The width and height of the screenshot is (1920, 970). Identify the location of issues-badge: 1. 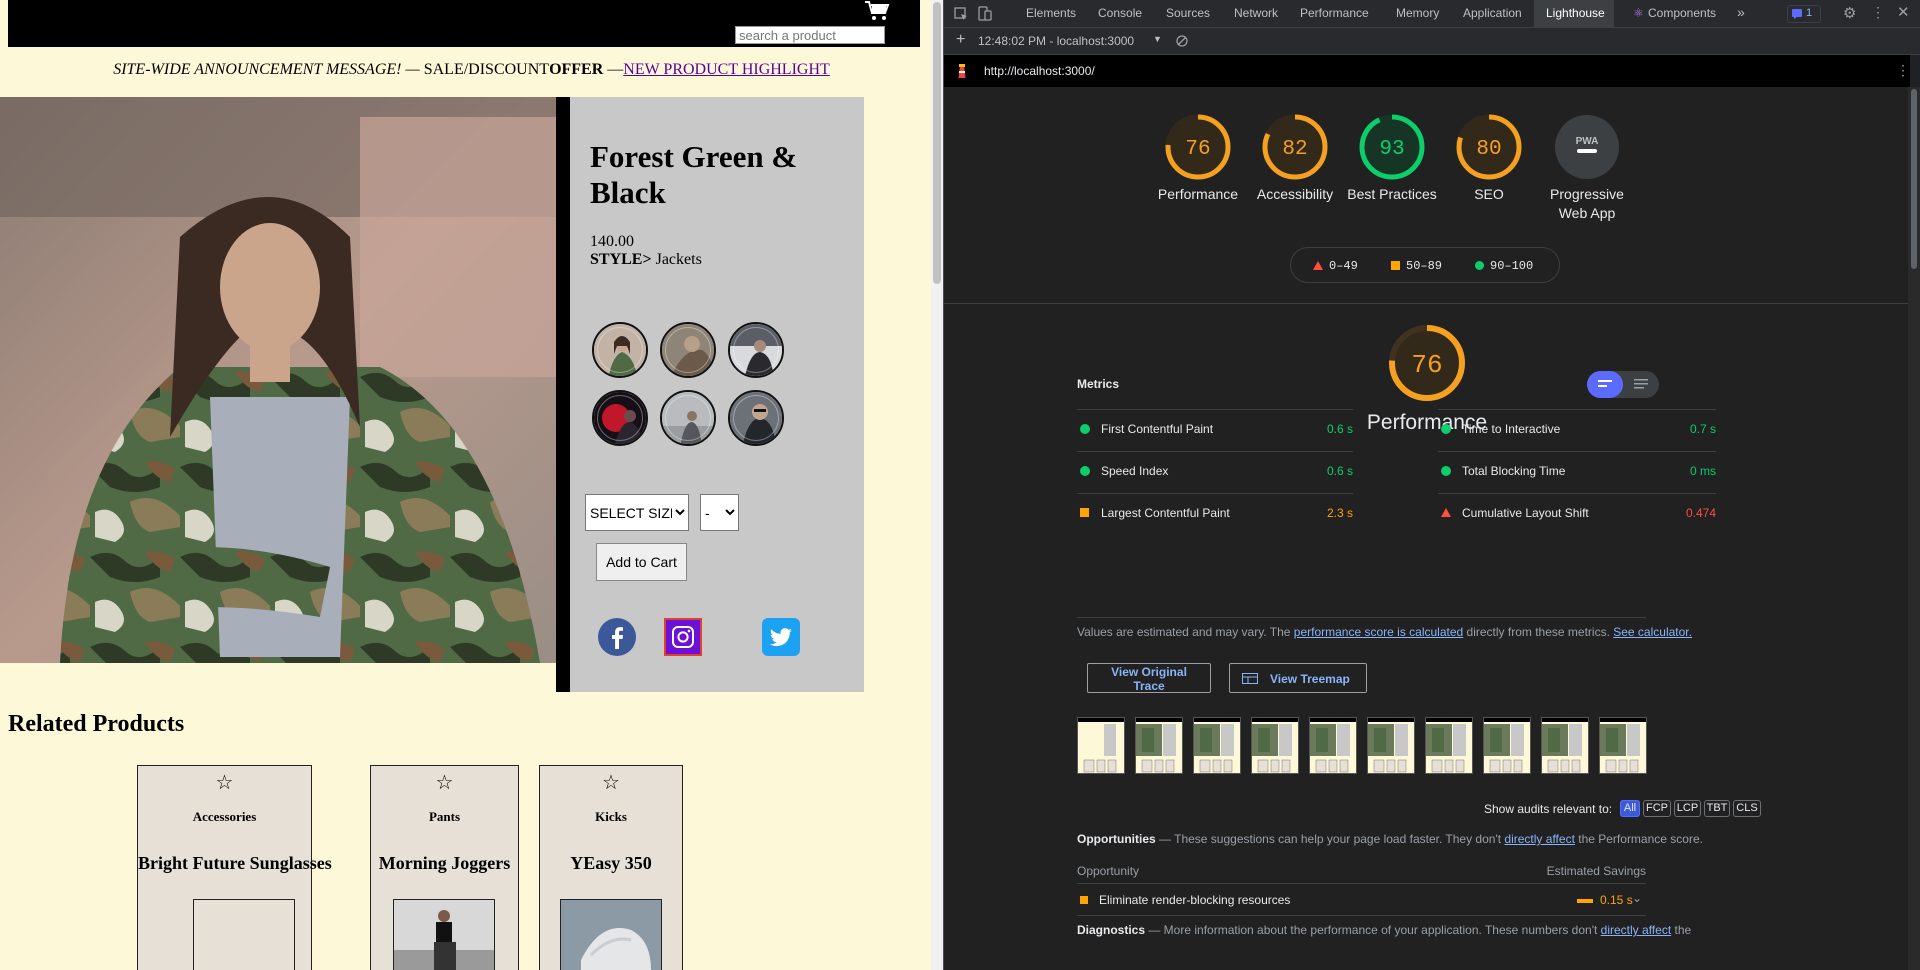
(1804, 14).